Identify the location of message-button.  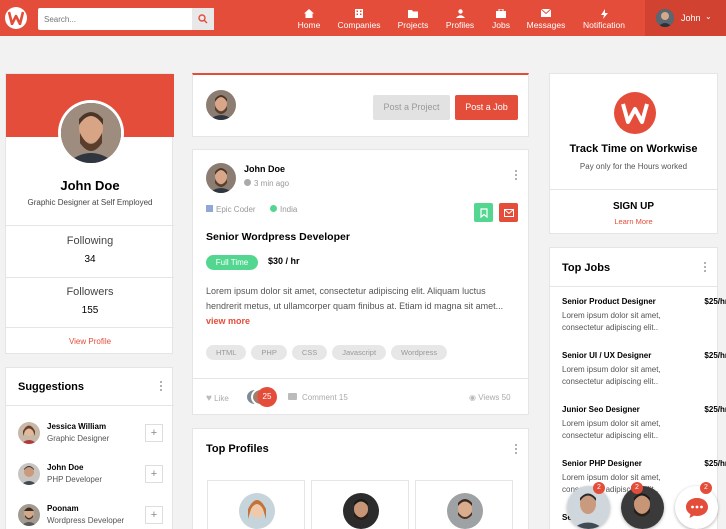
(508, 212).